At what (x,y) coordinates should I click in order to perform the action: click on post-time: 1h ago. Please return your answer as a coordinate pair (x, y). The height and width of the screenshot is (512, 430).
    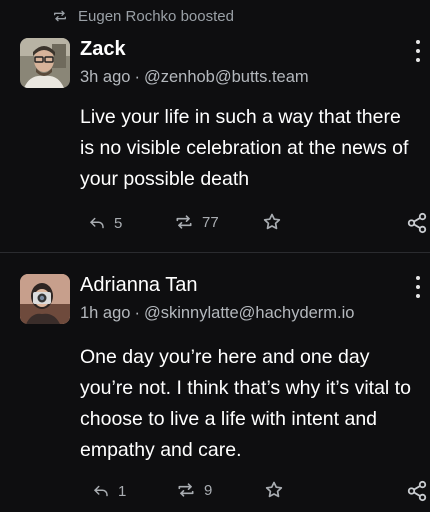
    Looking at the image, I should click on (105, 313).